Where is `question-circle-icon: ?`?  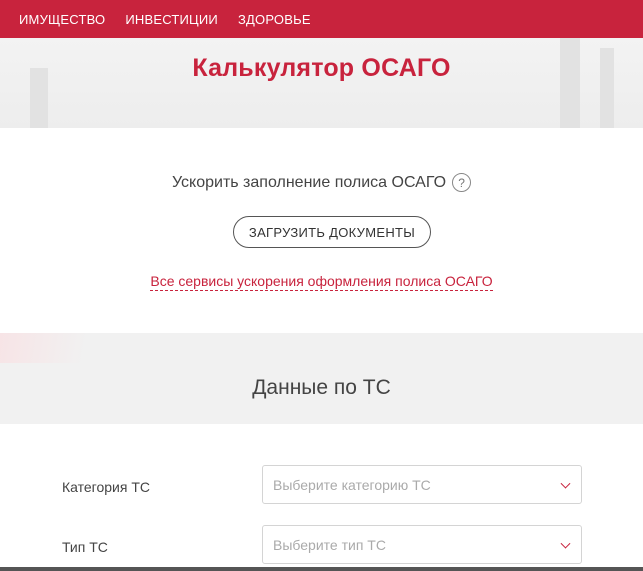
question-circle-icon: ? is located at coordinates (462, 182).